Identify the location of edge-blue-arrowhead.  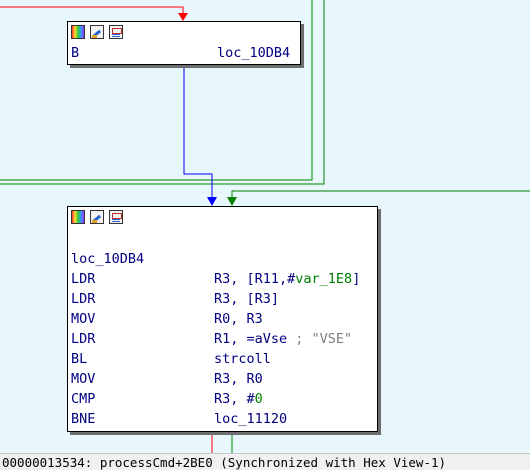
(212, 201).